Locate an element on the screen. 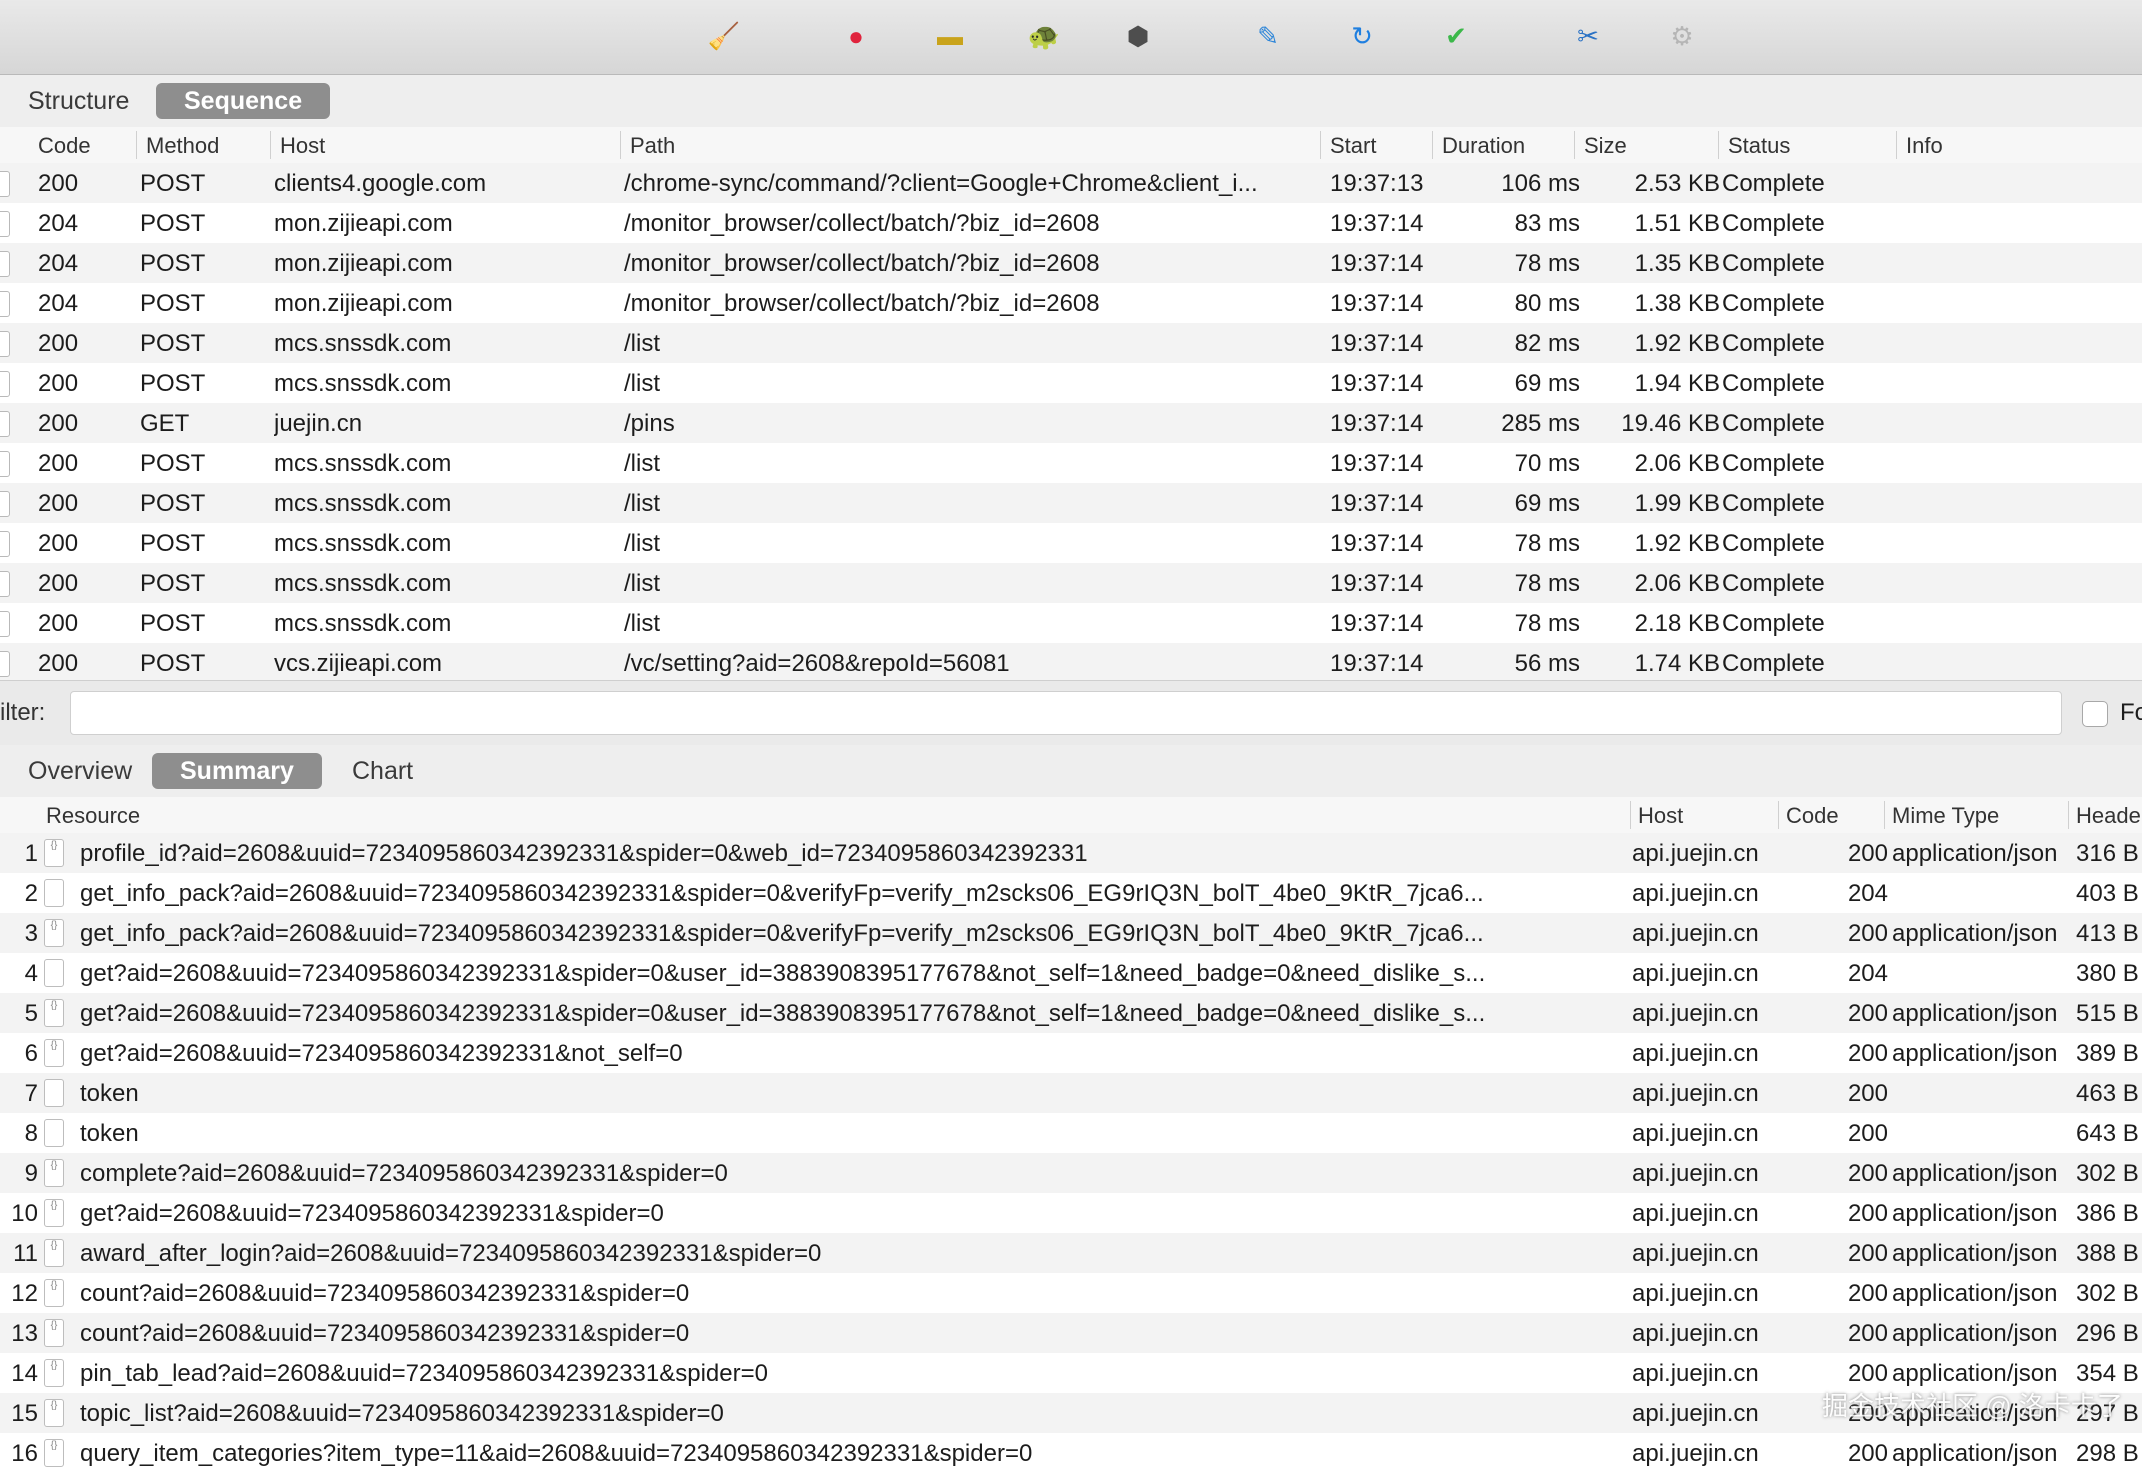  watermark: 掘金技术社区 @ 洛卡卡了 is located at coordinates (1972, 1406).